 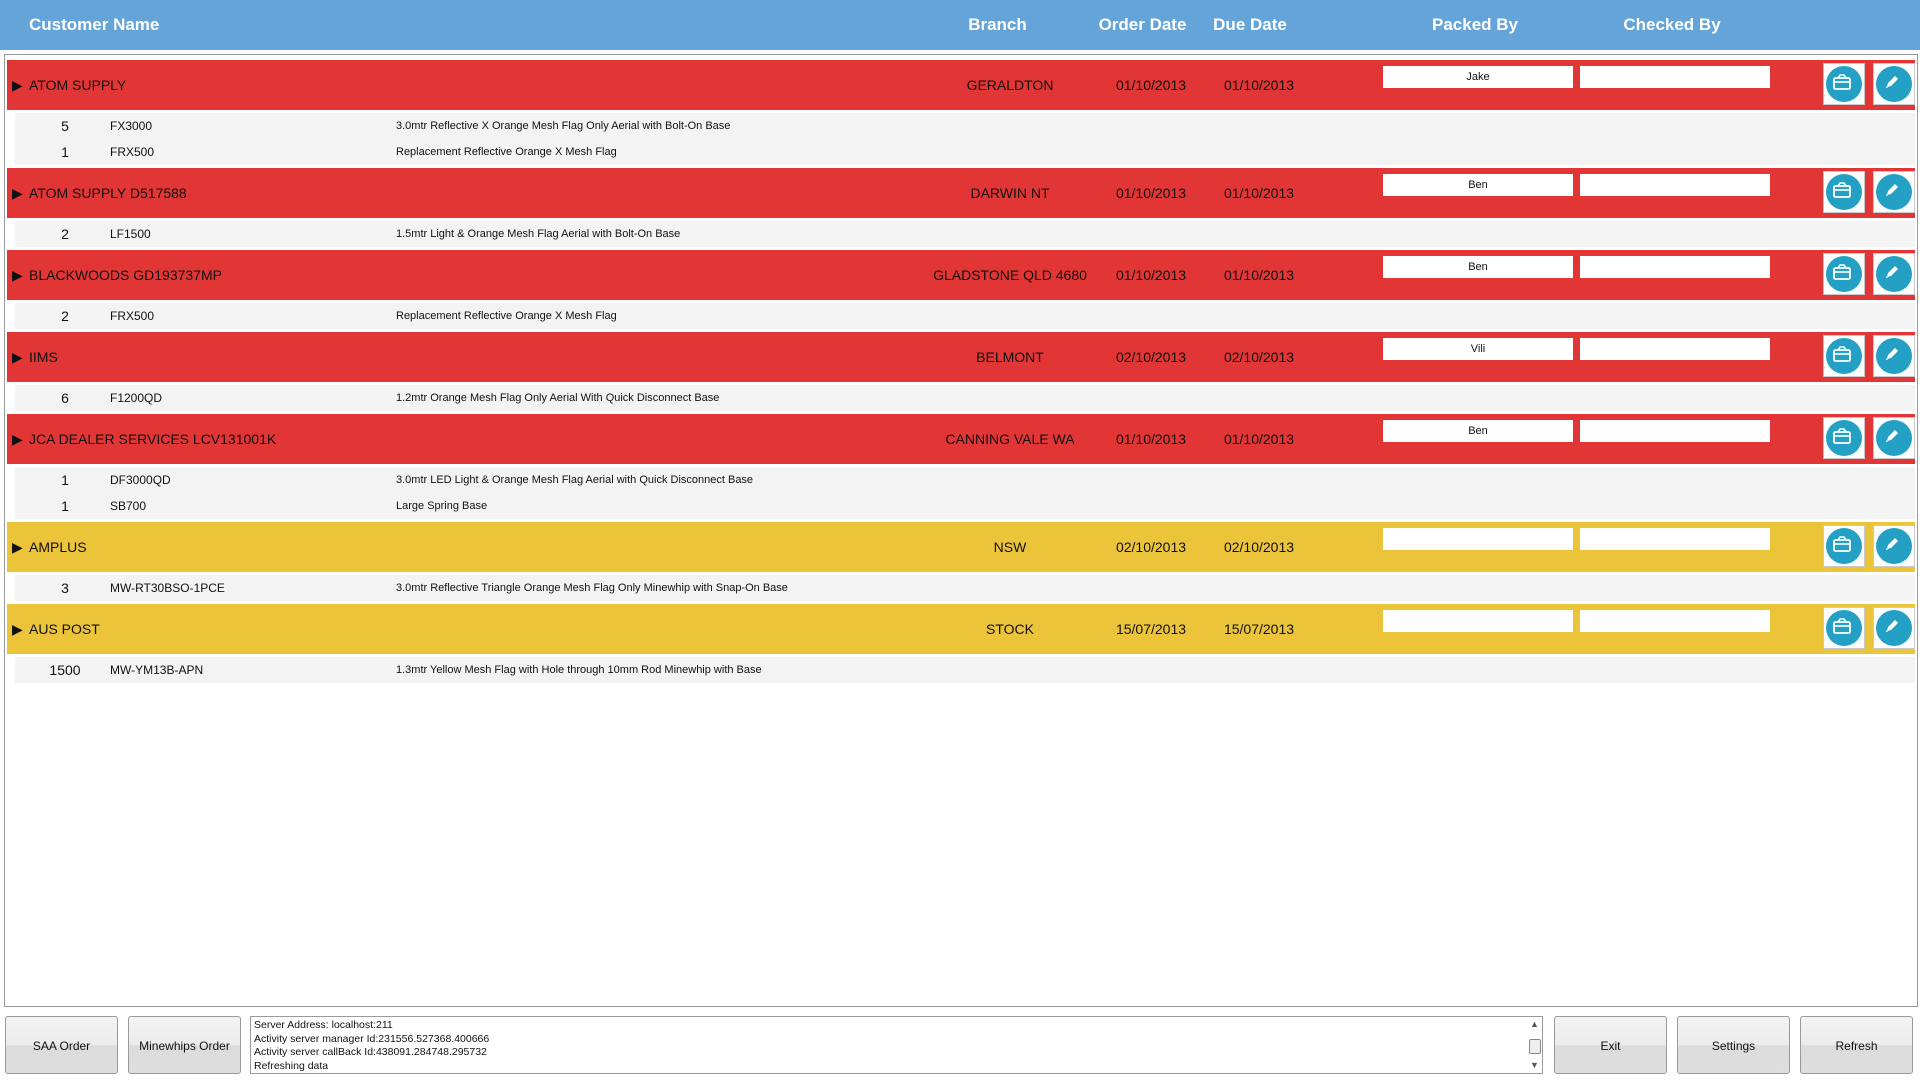 What do you see at coordinates (167, 588) in the screenshot?
I see `item-code: MW-RT30BSO-1PCE` at bounding box center [167, 588].